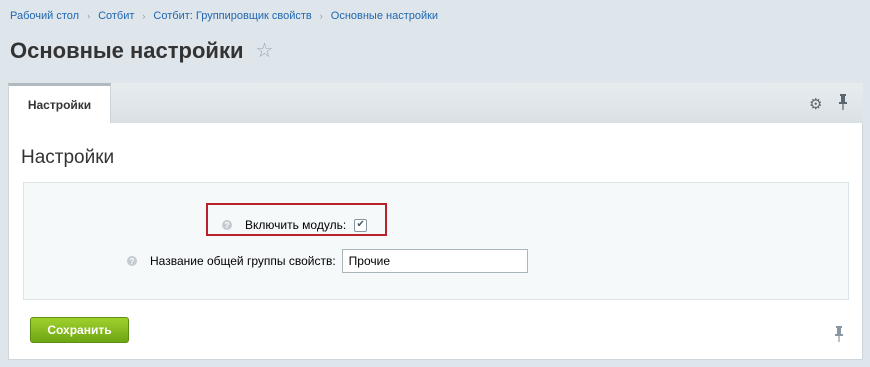  Describe the element at coordinates (243, 261) in the screenshot. I see `group-name-label: Название общей группы свойств:` at that location.